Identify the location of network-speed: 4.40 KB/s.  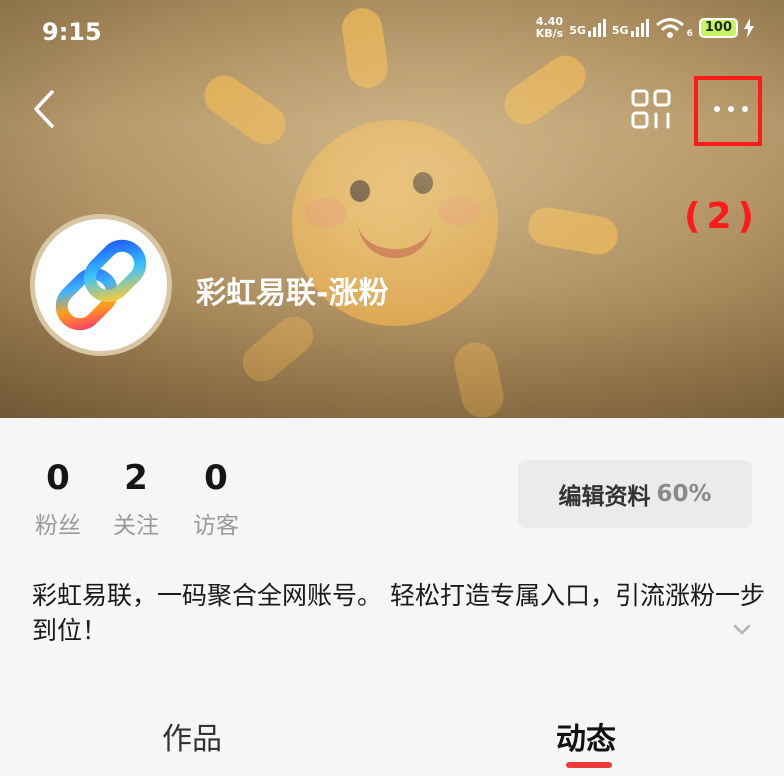
(549, 27).